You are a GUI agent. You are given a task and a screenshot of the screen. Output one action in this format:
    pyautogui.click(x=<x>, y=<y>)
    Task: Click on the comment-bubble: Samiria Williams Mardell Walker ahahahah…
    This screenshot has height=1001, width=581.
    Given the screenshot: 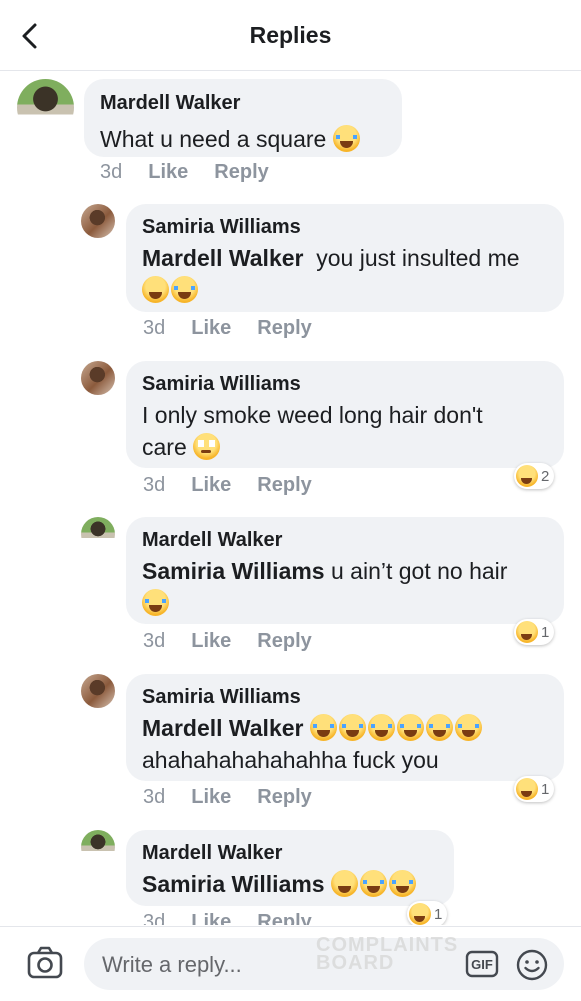 What is the action you would take?
    pyautogui.click(x=345, y=727)
    